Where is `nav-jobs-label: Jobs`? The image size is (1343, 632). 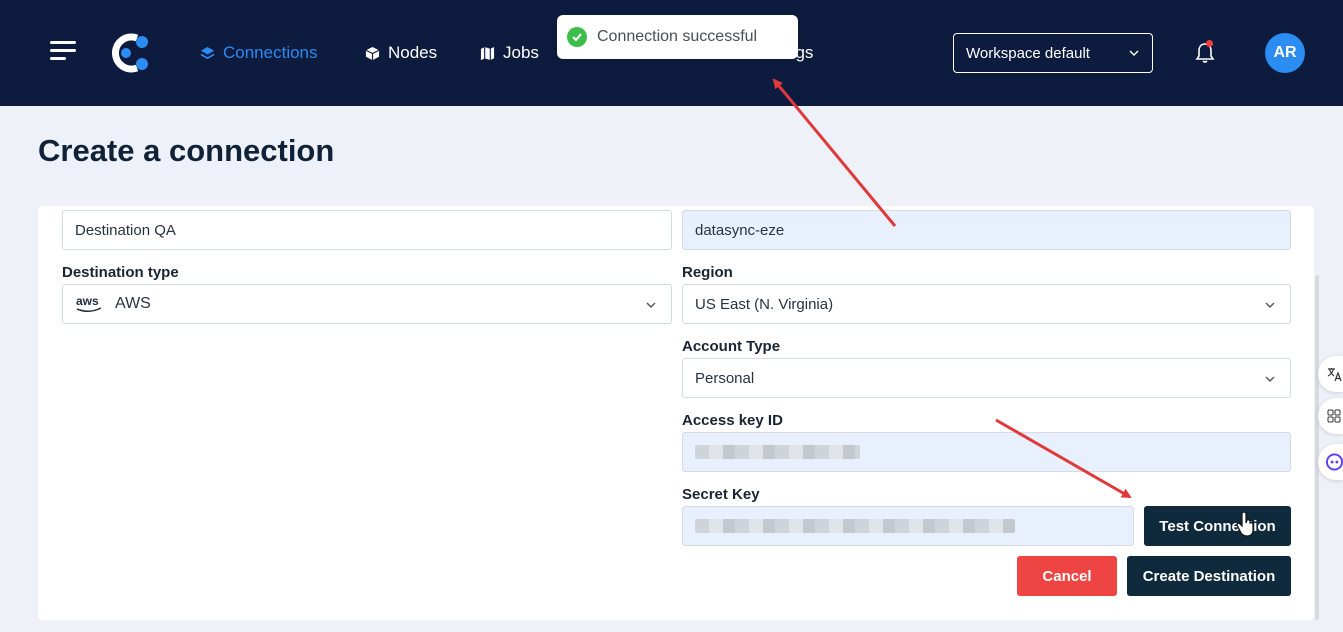
nav-jobs-label: Jobs is located at coordinates (521, 52).